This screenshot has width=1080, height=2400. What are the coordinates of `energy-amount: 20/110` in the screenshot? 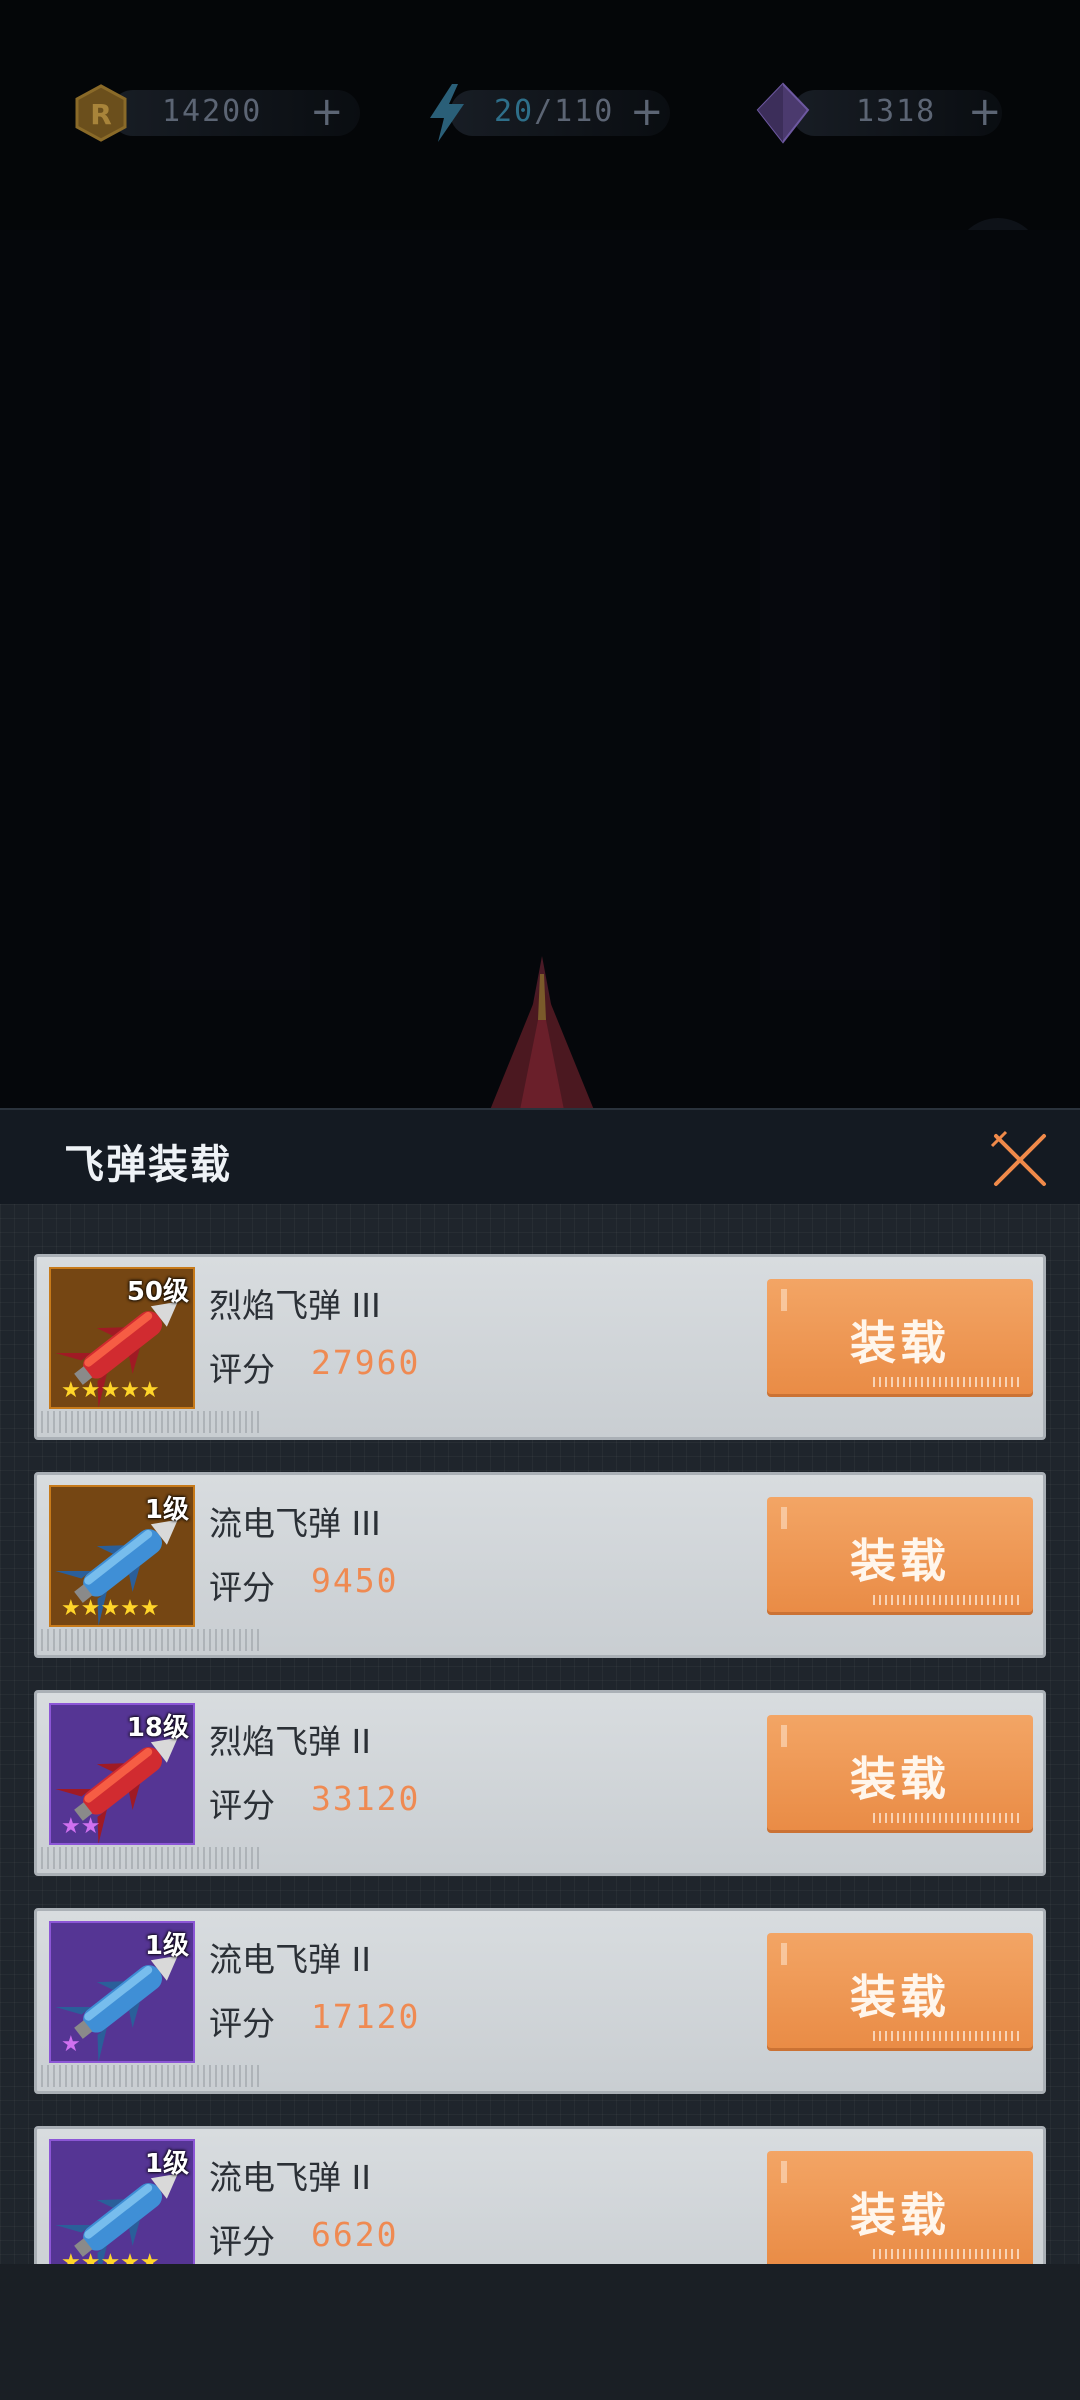 It's located at (554, 111).